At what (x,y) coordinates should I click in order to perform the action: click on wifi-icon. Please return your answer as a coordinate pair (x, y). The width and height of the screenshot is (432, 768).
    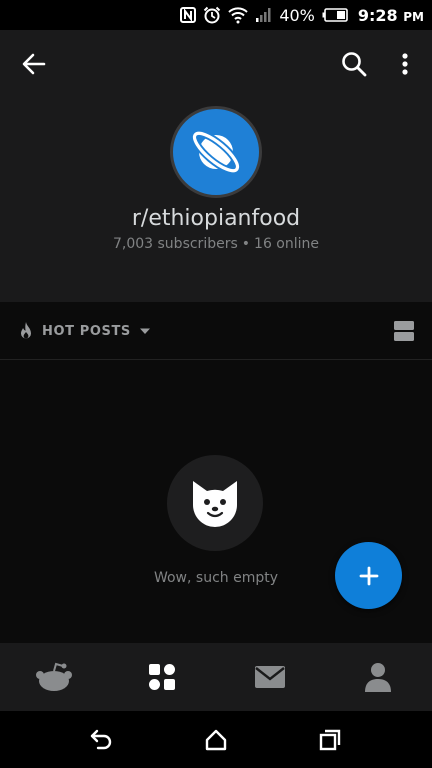
    Looking at the image, I should click on (238, 15).